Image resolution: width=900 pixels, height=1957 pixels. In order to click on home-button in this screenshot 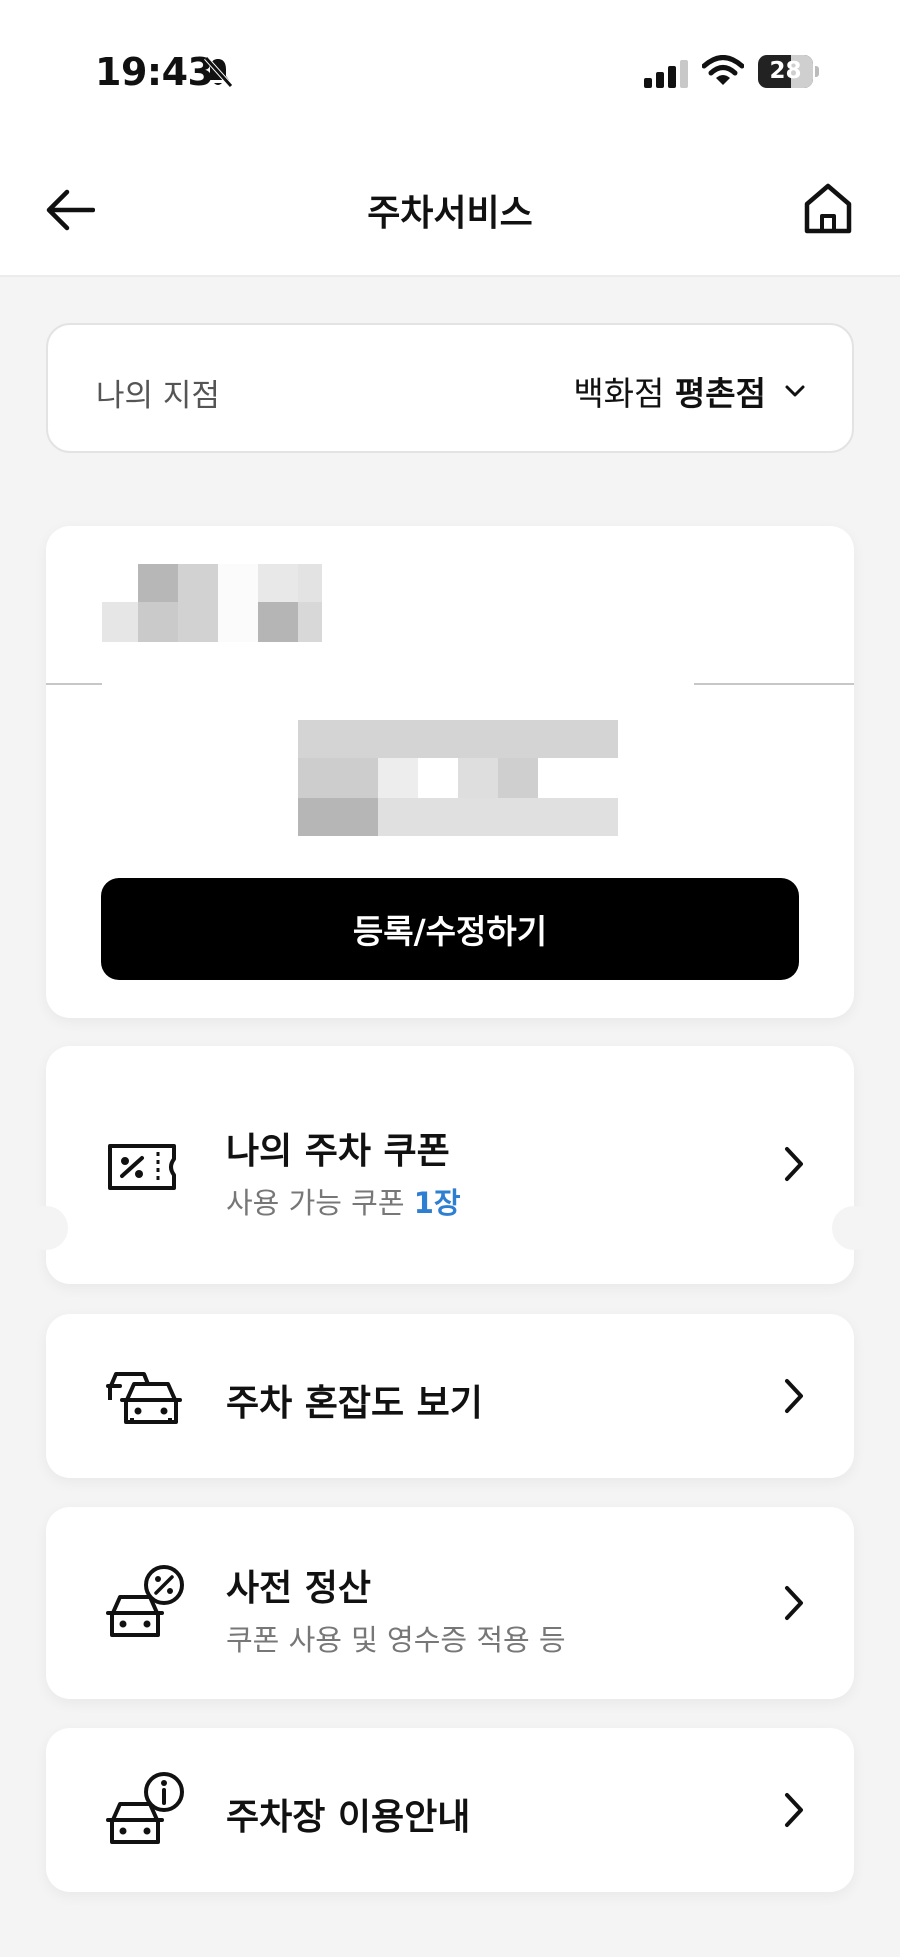, I will do `click(828, 208)`.